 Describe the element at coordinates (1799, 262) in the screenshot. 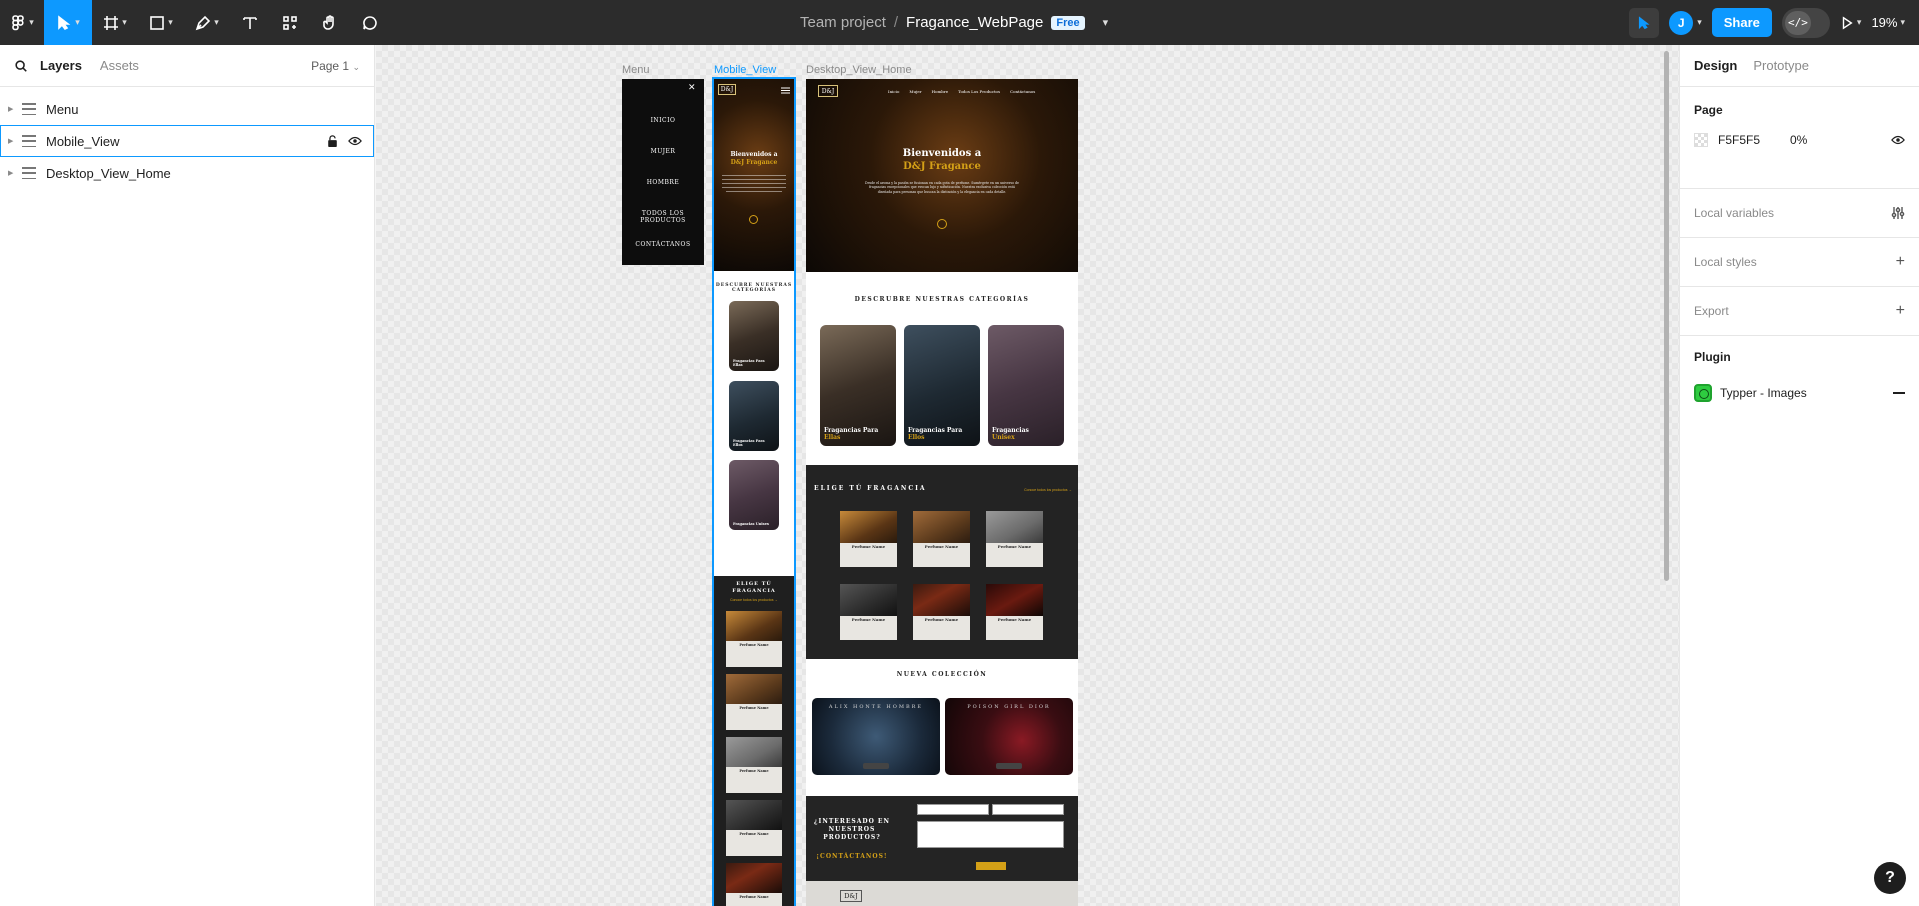

I see `local-styles-section: Local styles +` at that location.